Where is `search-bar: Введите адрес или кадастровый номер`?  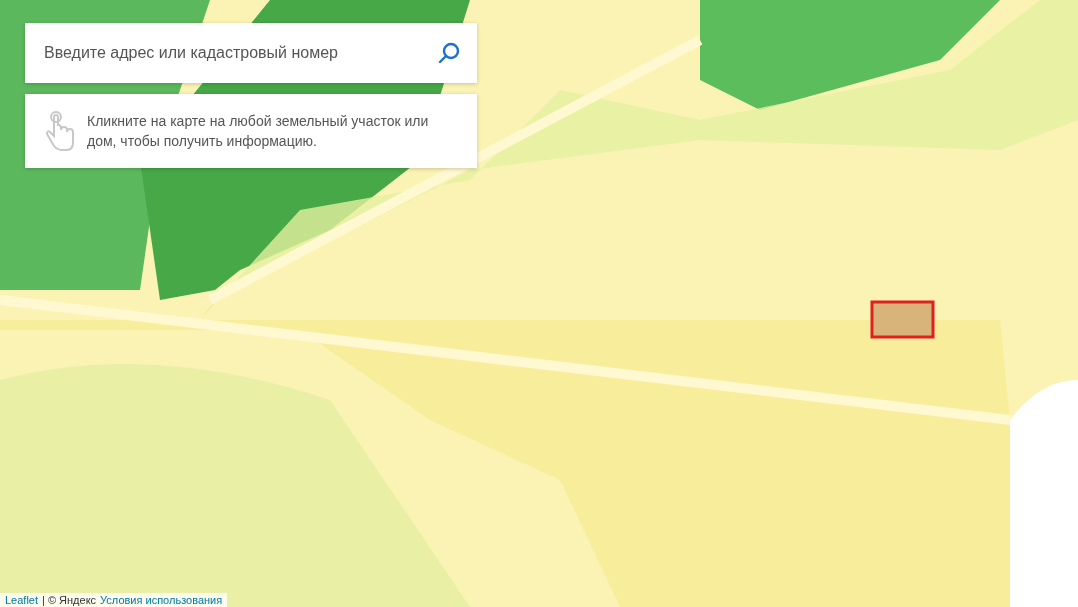
search-bar: Введите адрес или кадастровый номер is located at coordinates (251, 53).